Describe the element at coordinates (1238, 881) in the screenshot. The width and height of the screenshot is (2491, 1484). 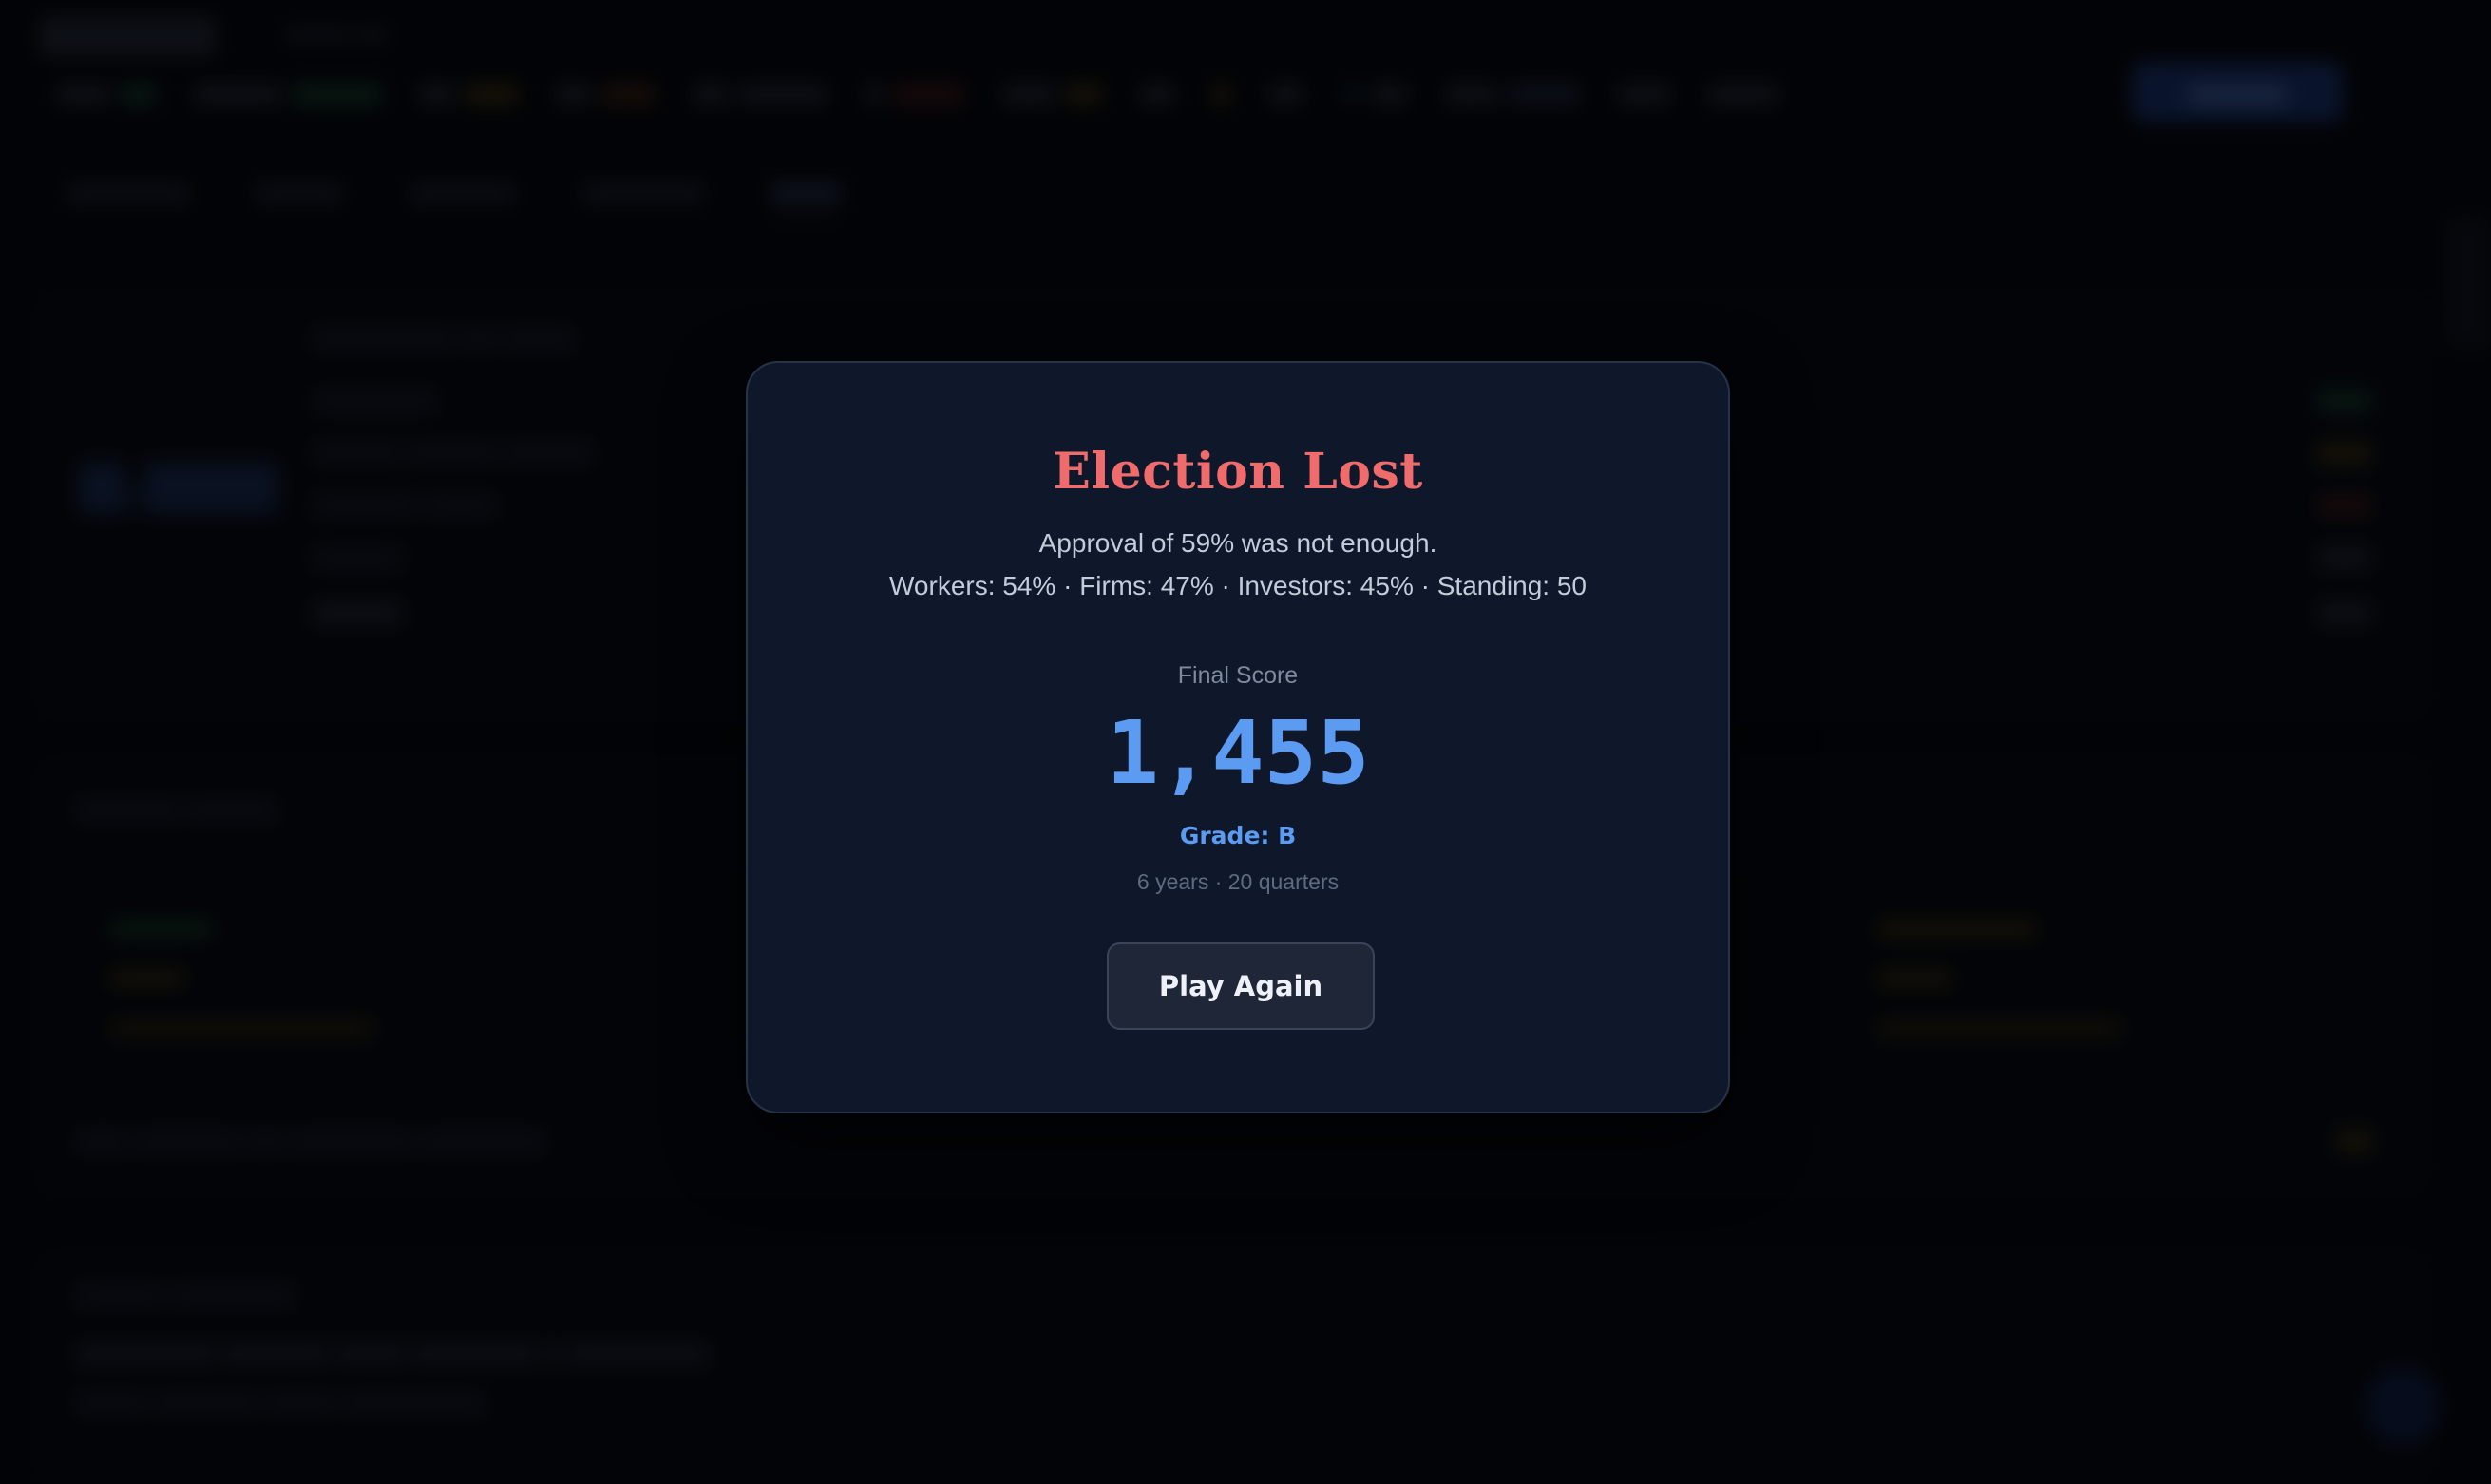
I see `game-duration: 6 years · 20 quarters` at that location.